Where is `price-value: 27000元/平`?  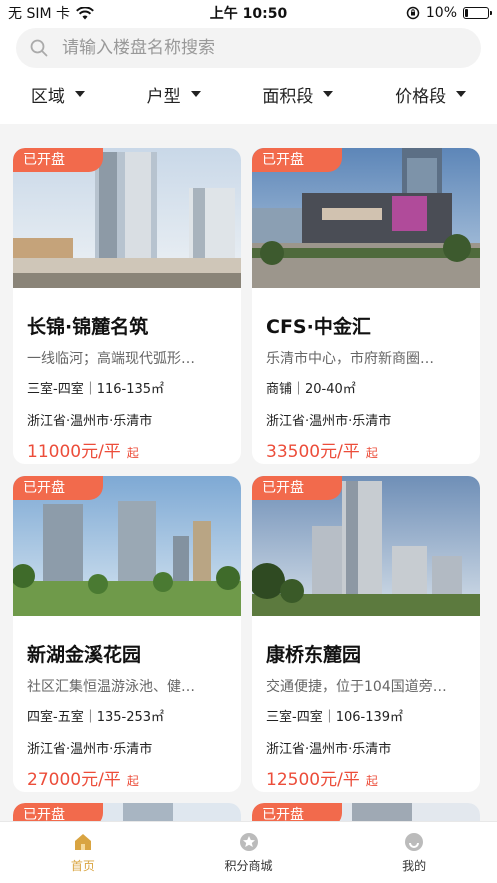 price-value: 27000元/平 is located at coordinates (74, 780).